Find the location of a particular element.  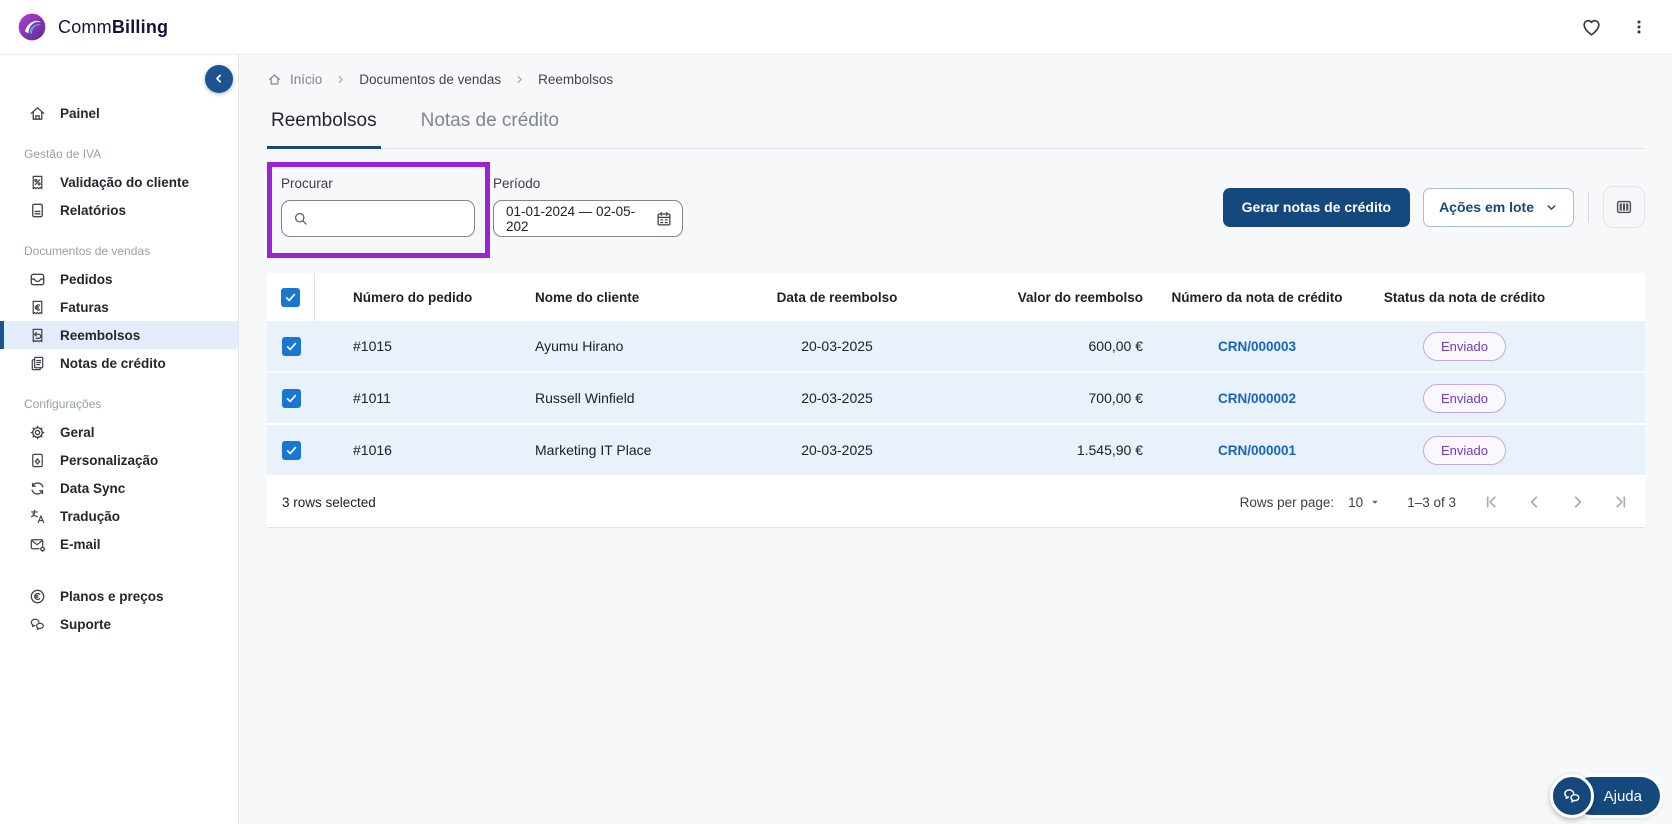

sidebar-item-notas-de-credito: Notas de crédito is located at coordinates (119, 363).